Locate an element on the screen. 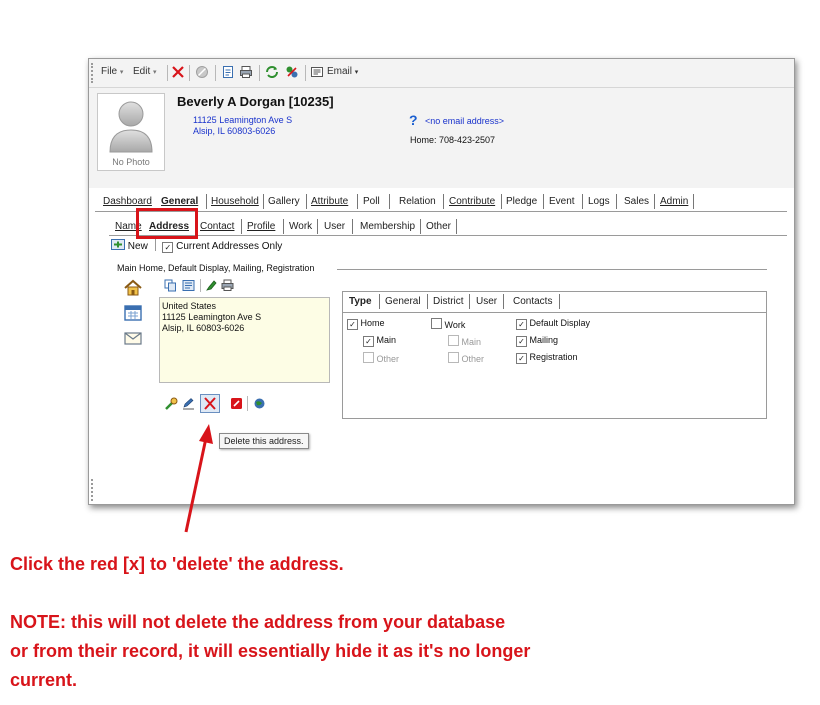 This screenshot has width=820, height=705. work-main-checkbox: Main is located at coordinates (464, 341).